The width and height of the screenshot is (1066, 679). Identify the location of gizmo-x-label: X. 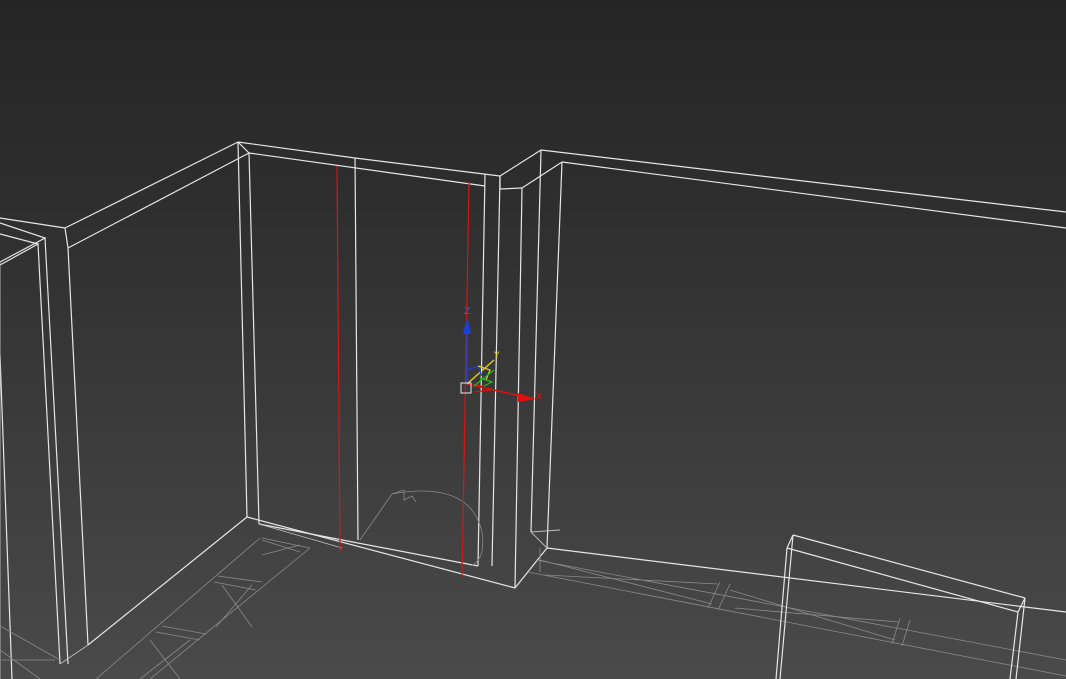
(539, 397).